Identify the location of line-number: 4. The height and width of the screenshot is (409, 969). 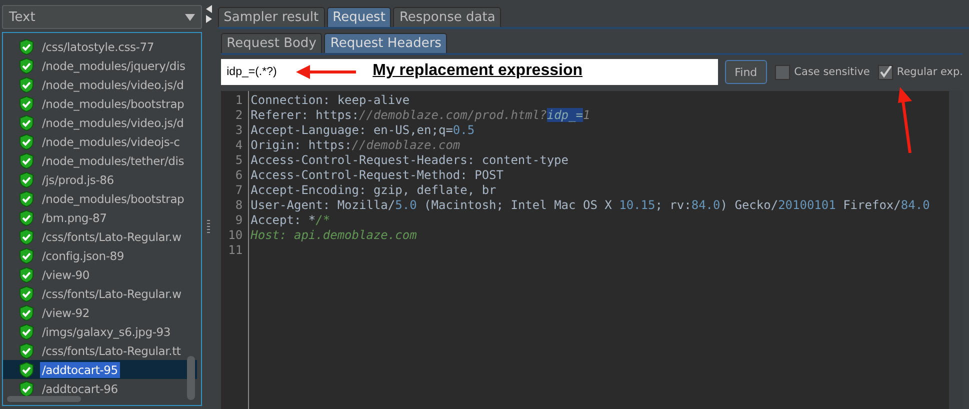
(239, 145).